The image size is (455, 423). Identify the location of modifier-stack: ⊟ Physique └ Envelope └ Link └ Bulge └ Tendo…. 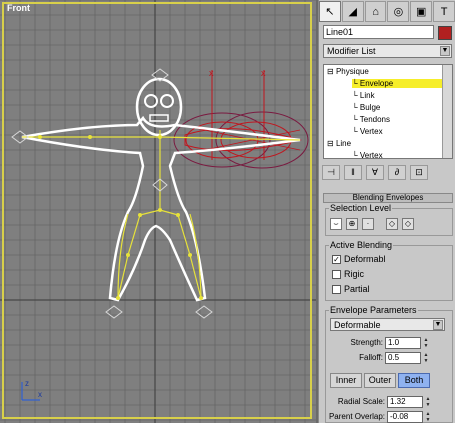
(388, 111).